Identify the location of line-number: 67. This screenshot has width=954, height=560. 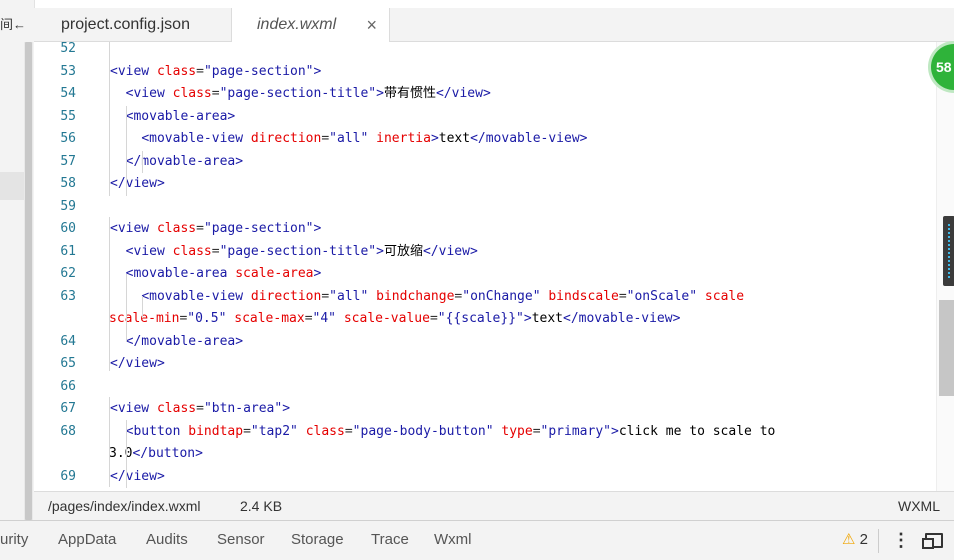
(68, 408).